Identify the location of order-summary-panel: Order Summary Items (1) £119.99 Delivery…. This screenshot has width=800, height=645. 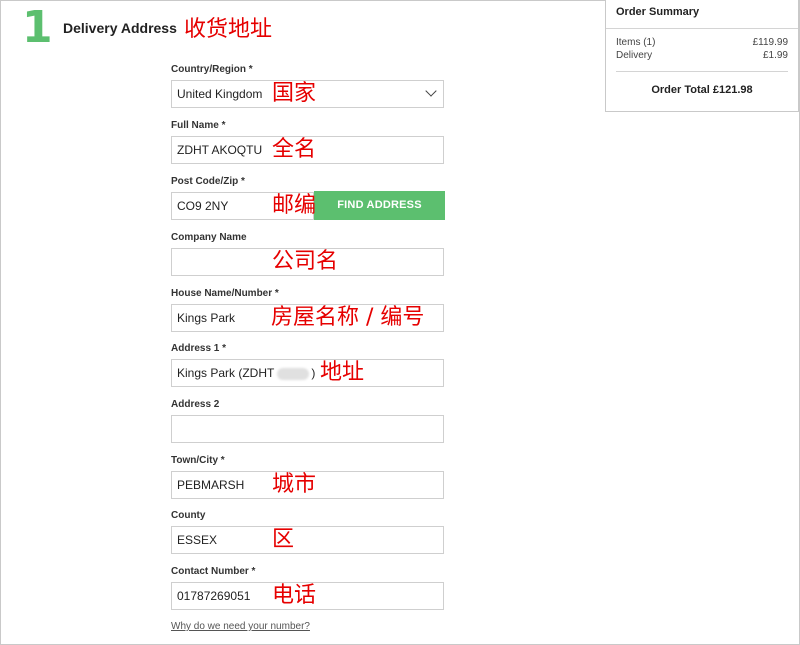
(702, 56).